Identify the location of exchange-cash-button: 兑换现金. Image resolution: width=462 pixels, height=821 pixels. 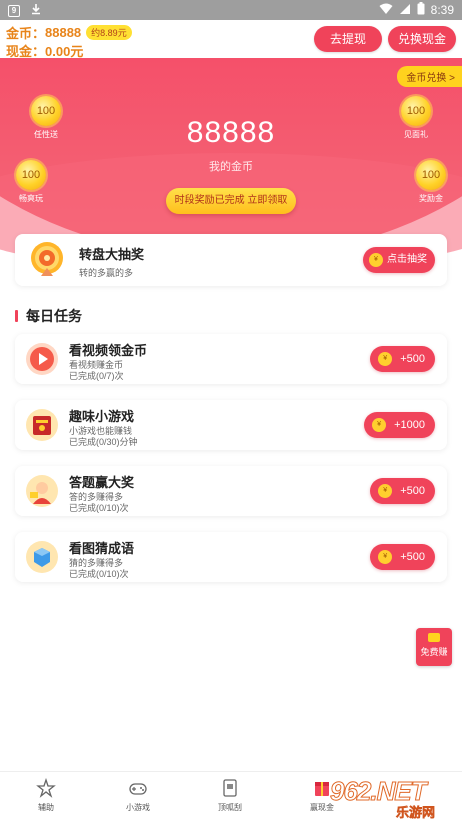
(422, 39).